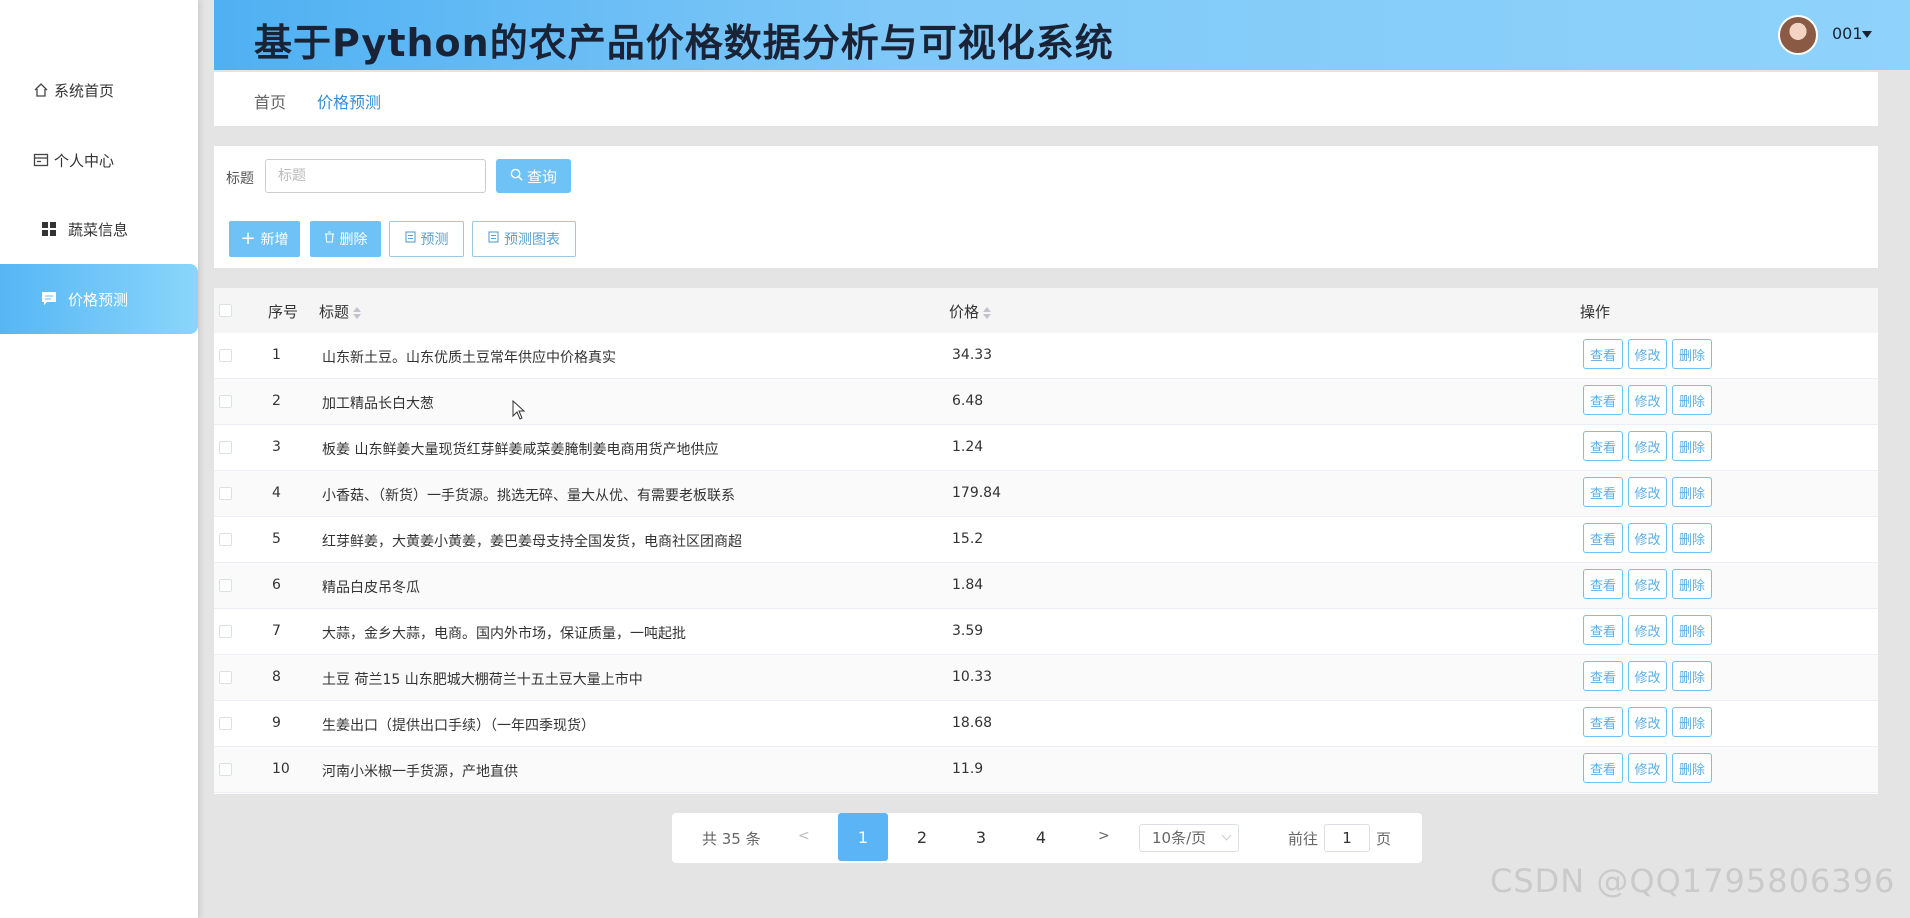 The image size is (1910, 918). Describe the element at coordinates (1595, 312) in the screenshot. I see `header-ops: 操作` at that location.